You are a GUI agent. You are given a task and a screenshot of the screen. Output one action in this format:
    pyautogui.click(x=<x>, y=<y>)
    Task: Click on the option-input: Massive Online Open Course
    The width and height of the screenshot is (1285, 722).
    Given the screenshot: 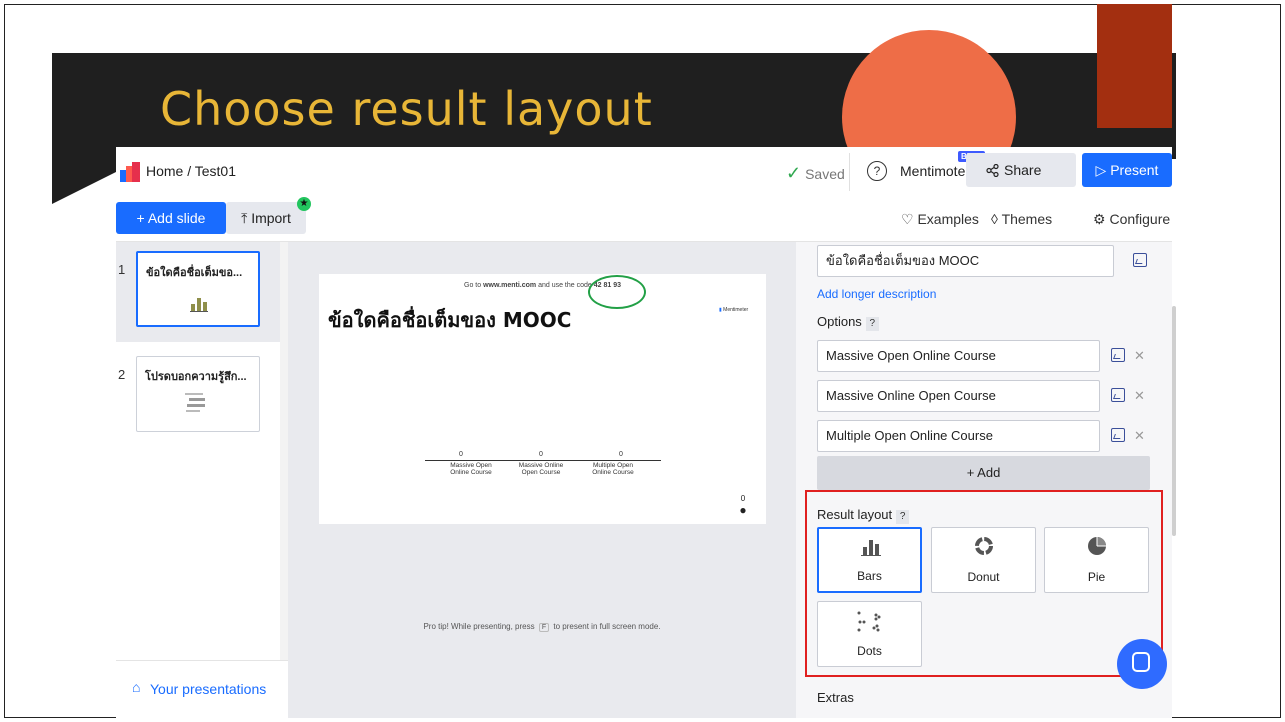 What is the action you would take?
    pyautogui.click(x=958, y=396)
    